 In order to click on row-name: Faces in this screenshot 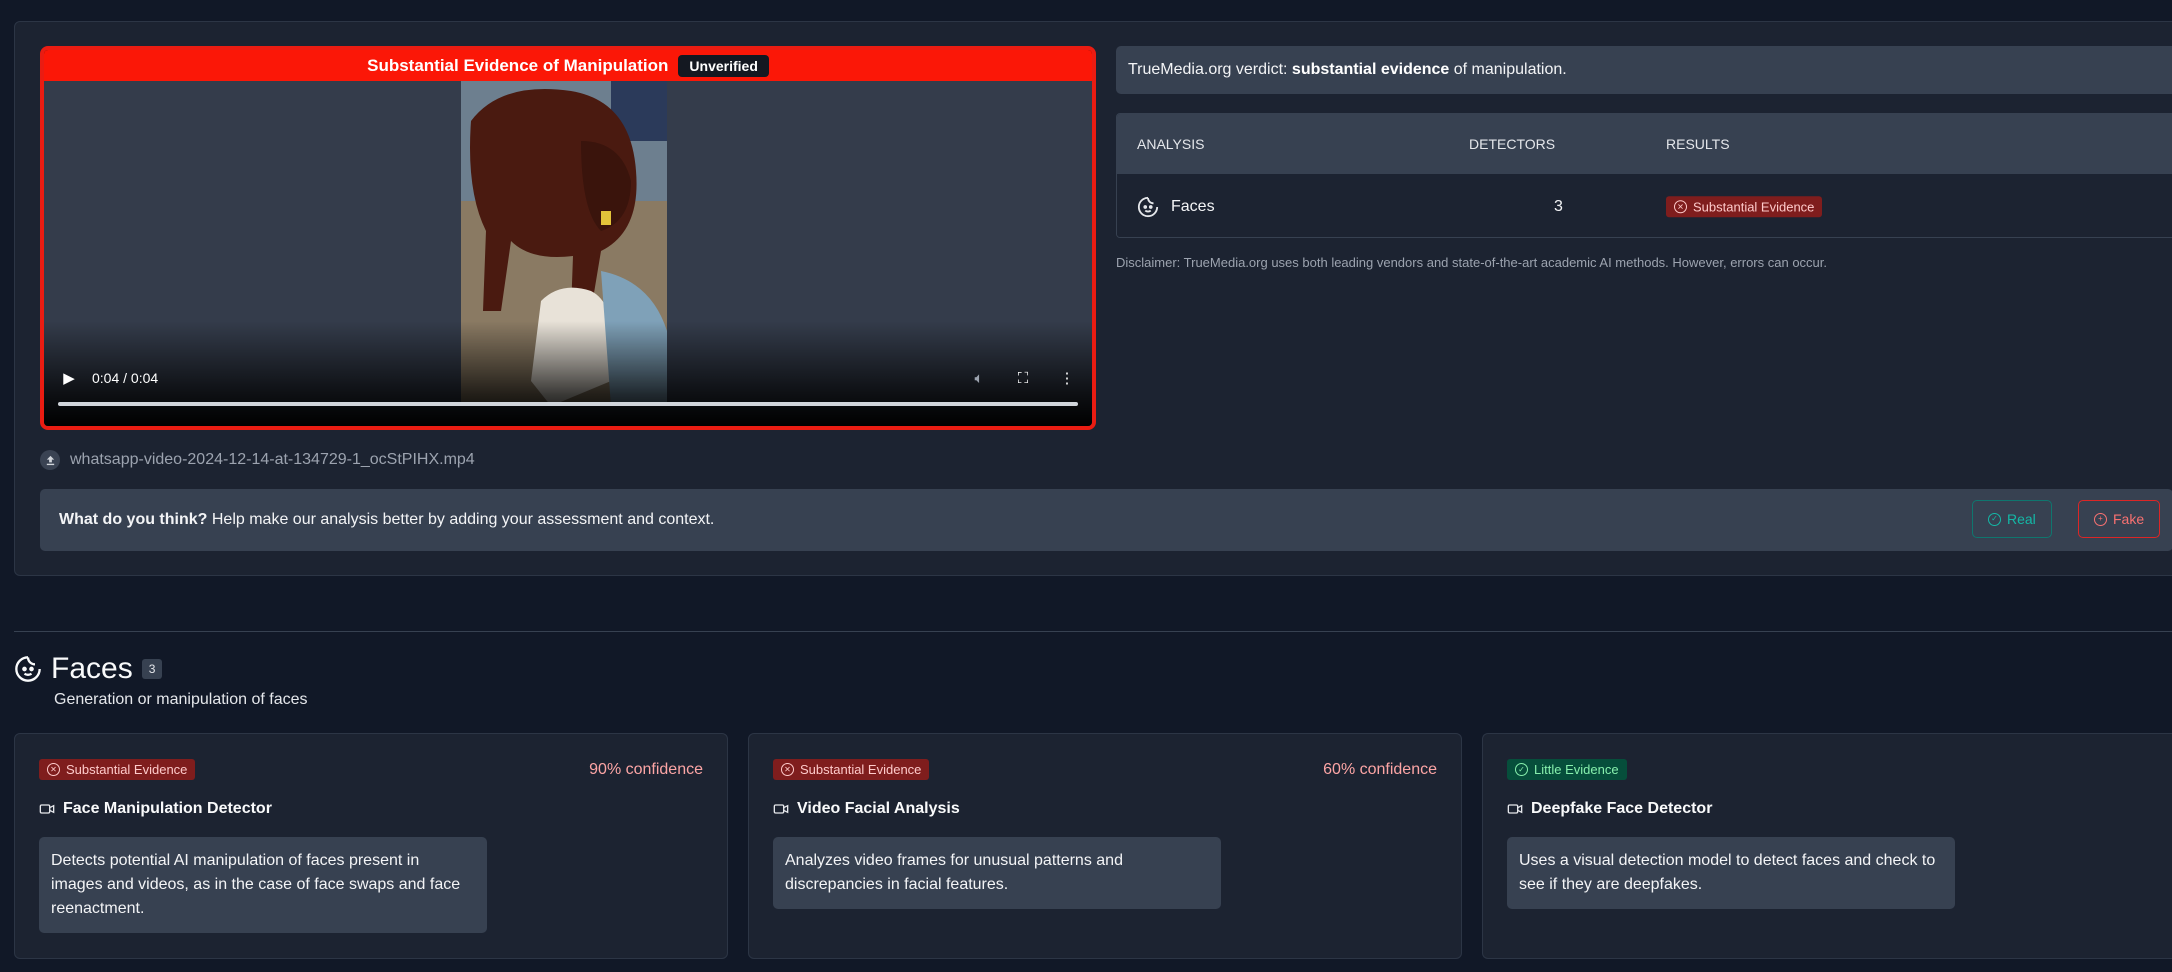, I will do `click(1193, 206)`.